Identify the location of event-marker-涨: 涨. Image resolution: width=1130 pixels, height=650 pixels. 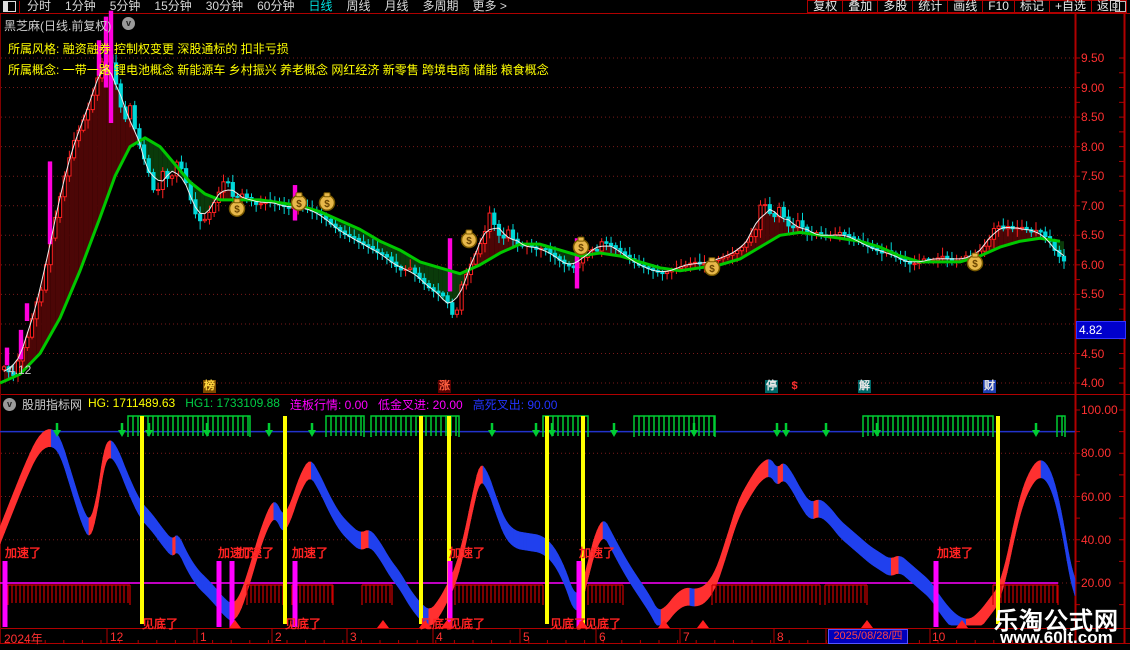
(444, 386).